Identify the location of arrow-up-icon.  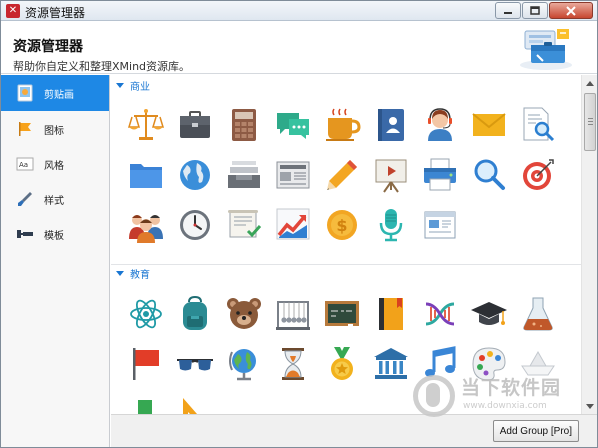
(590, 83).